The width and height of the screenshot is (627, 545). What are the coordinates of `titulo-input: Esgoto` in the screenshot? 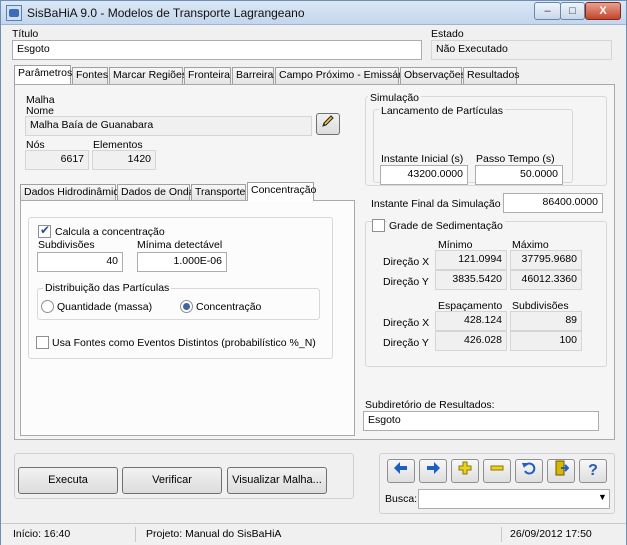 It's located at (217, 50).